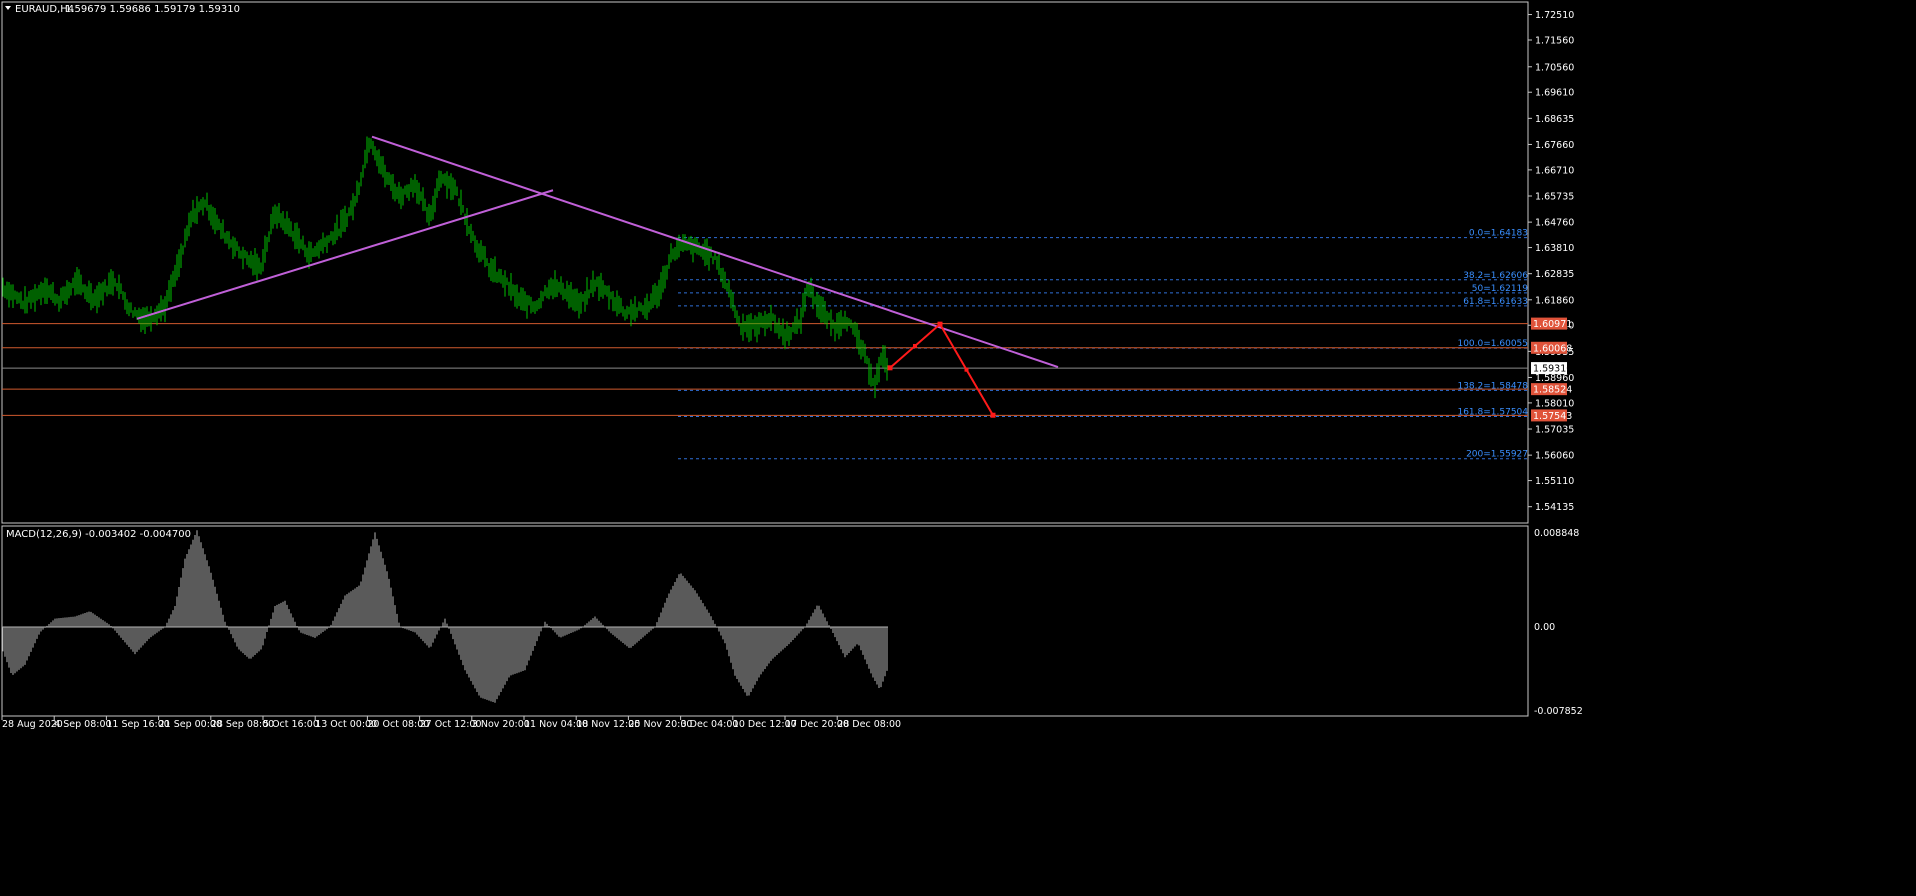 Image resolution: width=1916 pixels, height=896 pixels. What do you see at coordinates (1554, 223) in the screenshot?
I see `price-tick-label: 1.64760` at bounding box center [1554, 223].